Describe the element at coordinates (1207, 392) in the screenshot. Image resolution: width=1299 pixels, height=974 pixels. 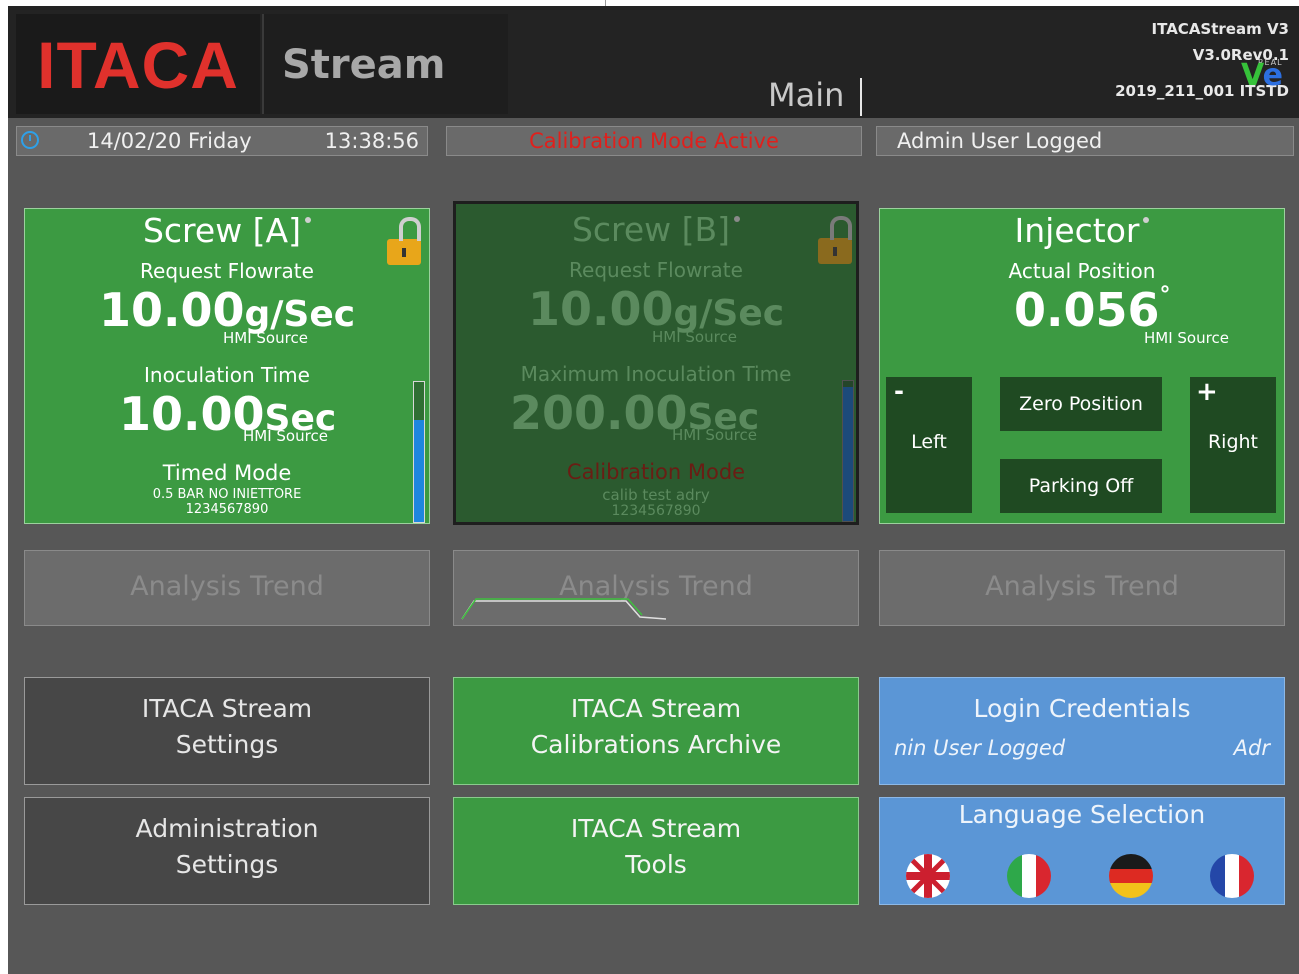
I see `plus-icon: +` at that location.